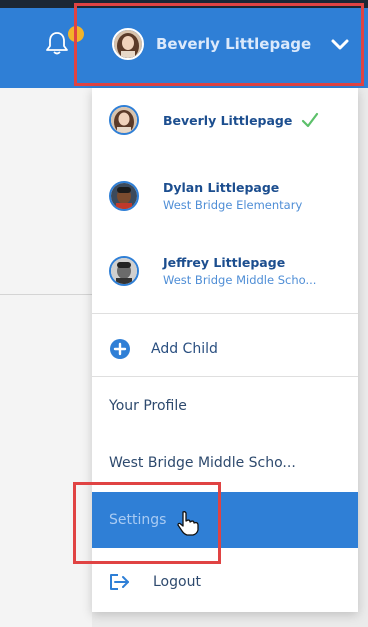 This screenshot has height=627, width=368. I want to click on child-name: Jeffrey Littlepage, so click(224, 262).